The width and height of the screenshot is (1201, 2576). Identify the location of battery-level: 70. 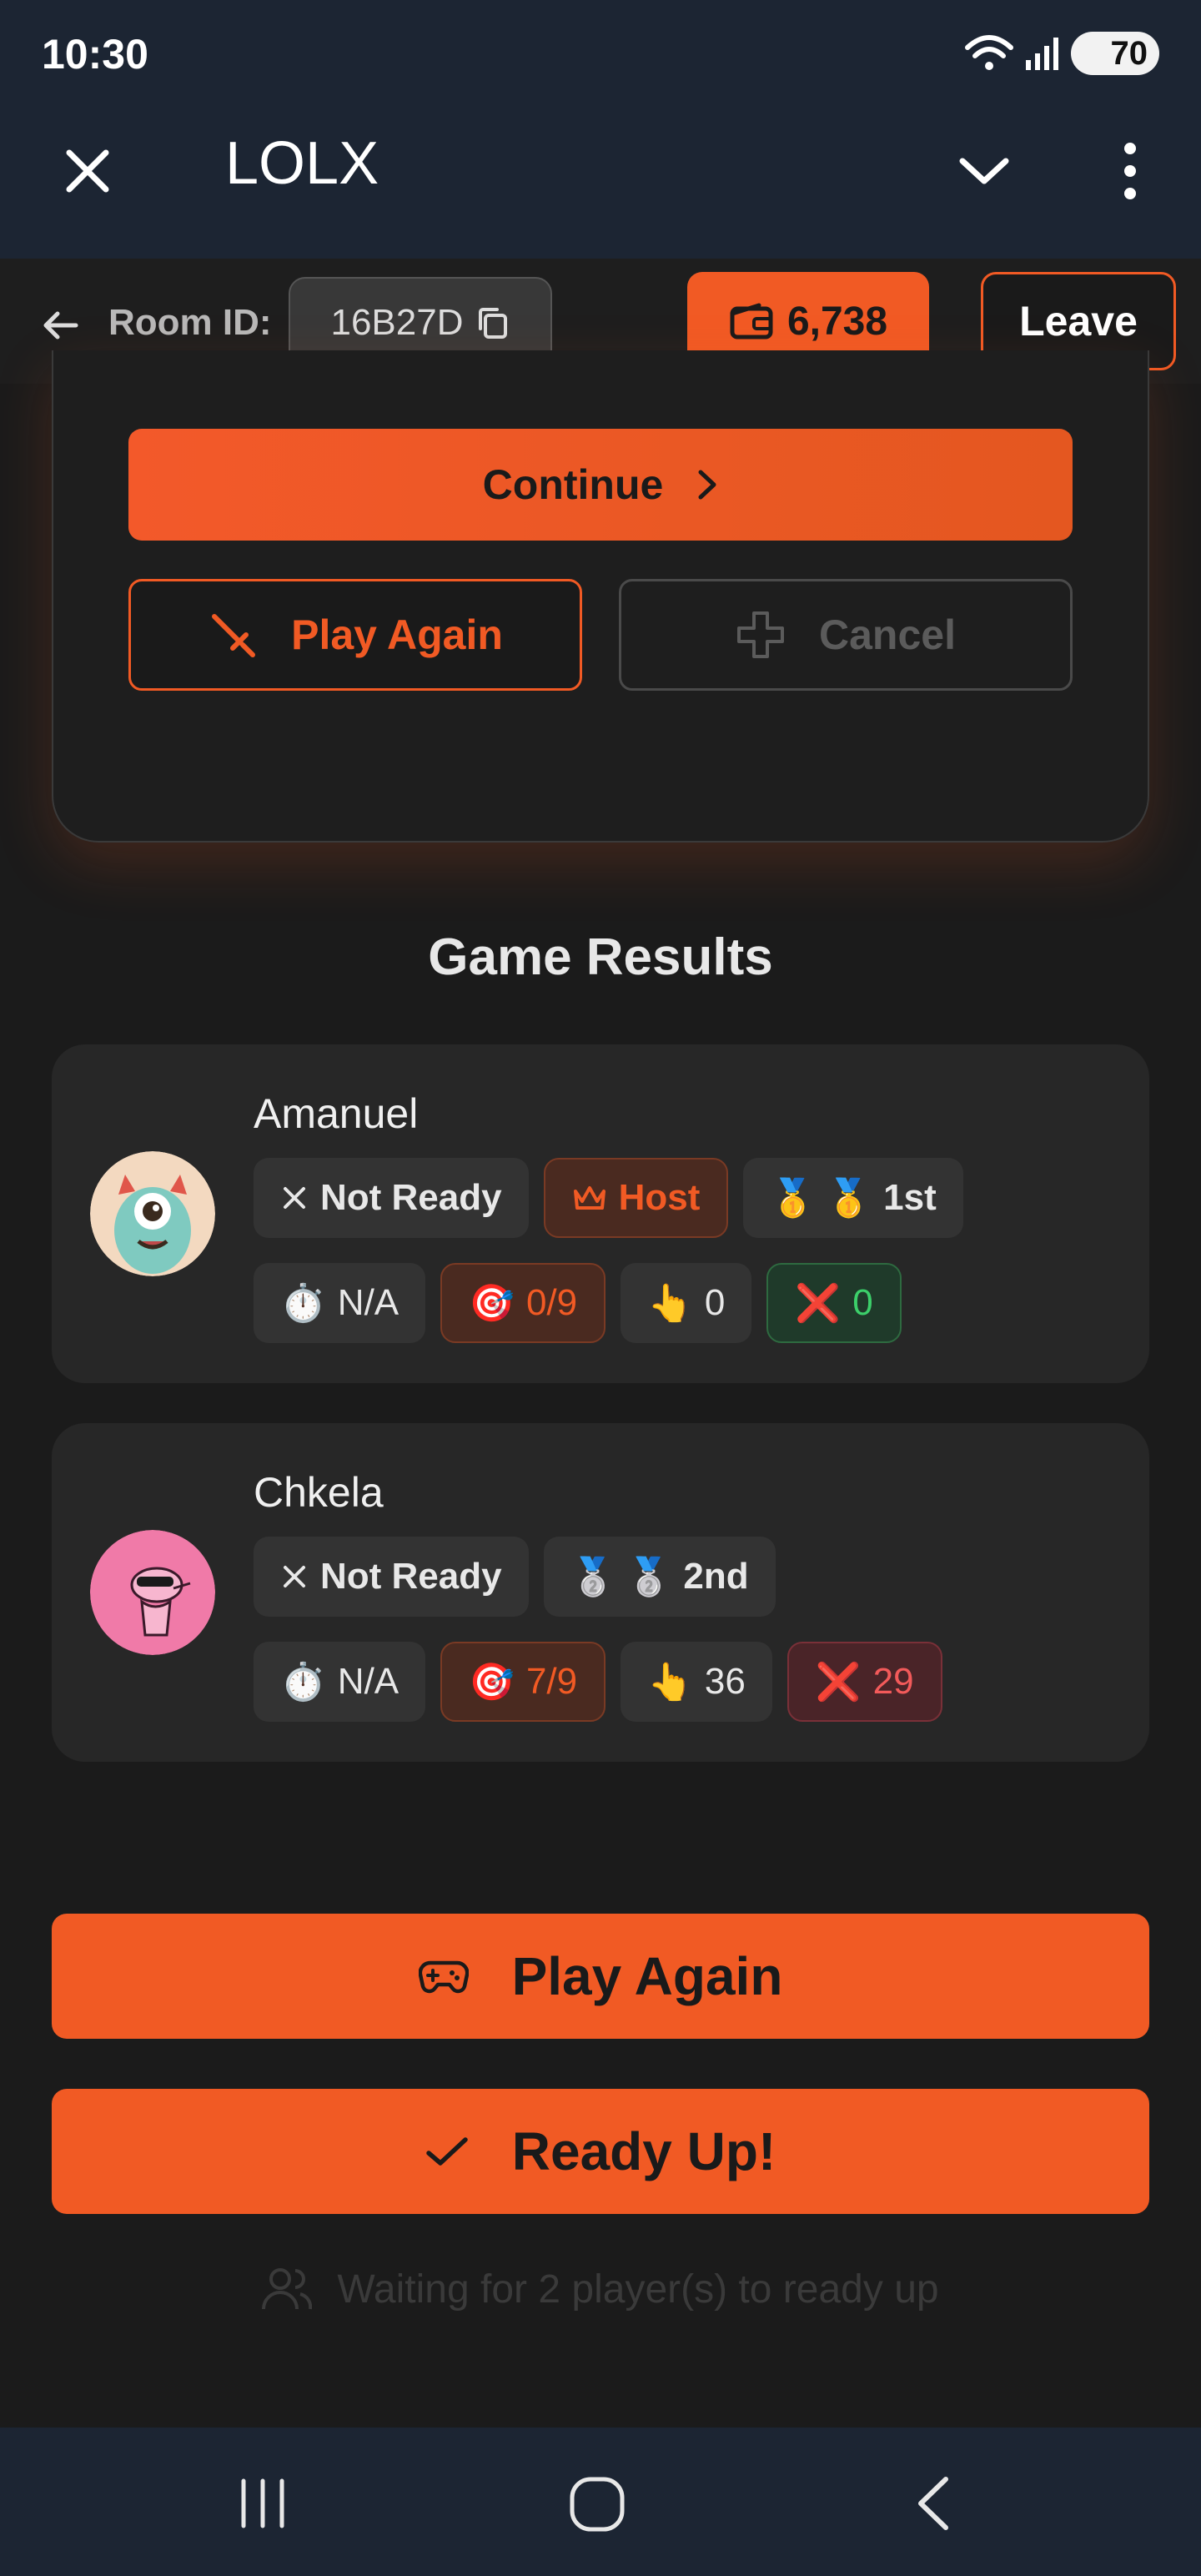
(1129, 53).